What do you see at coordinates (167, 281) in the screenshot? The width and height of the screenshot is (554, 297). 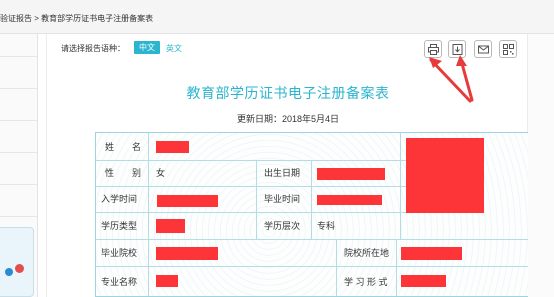 I see `redacted-major` at bounding box center [167, 281].